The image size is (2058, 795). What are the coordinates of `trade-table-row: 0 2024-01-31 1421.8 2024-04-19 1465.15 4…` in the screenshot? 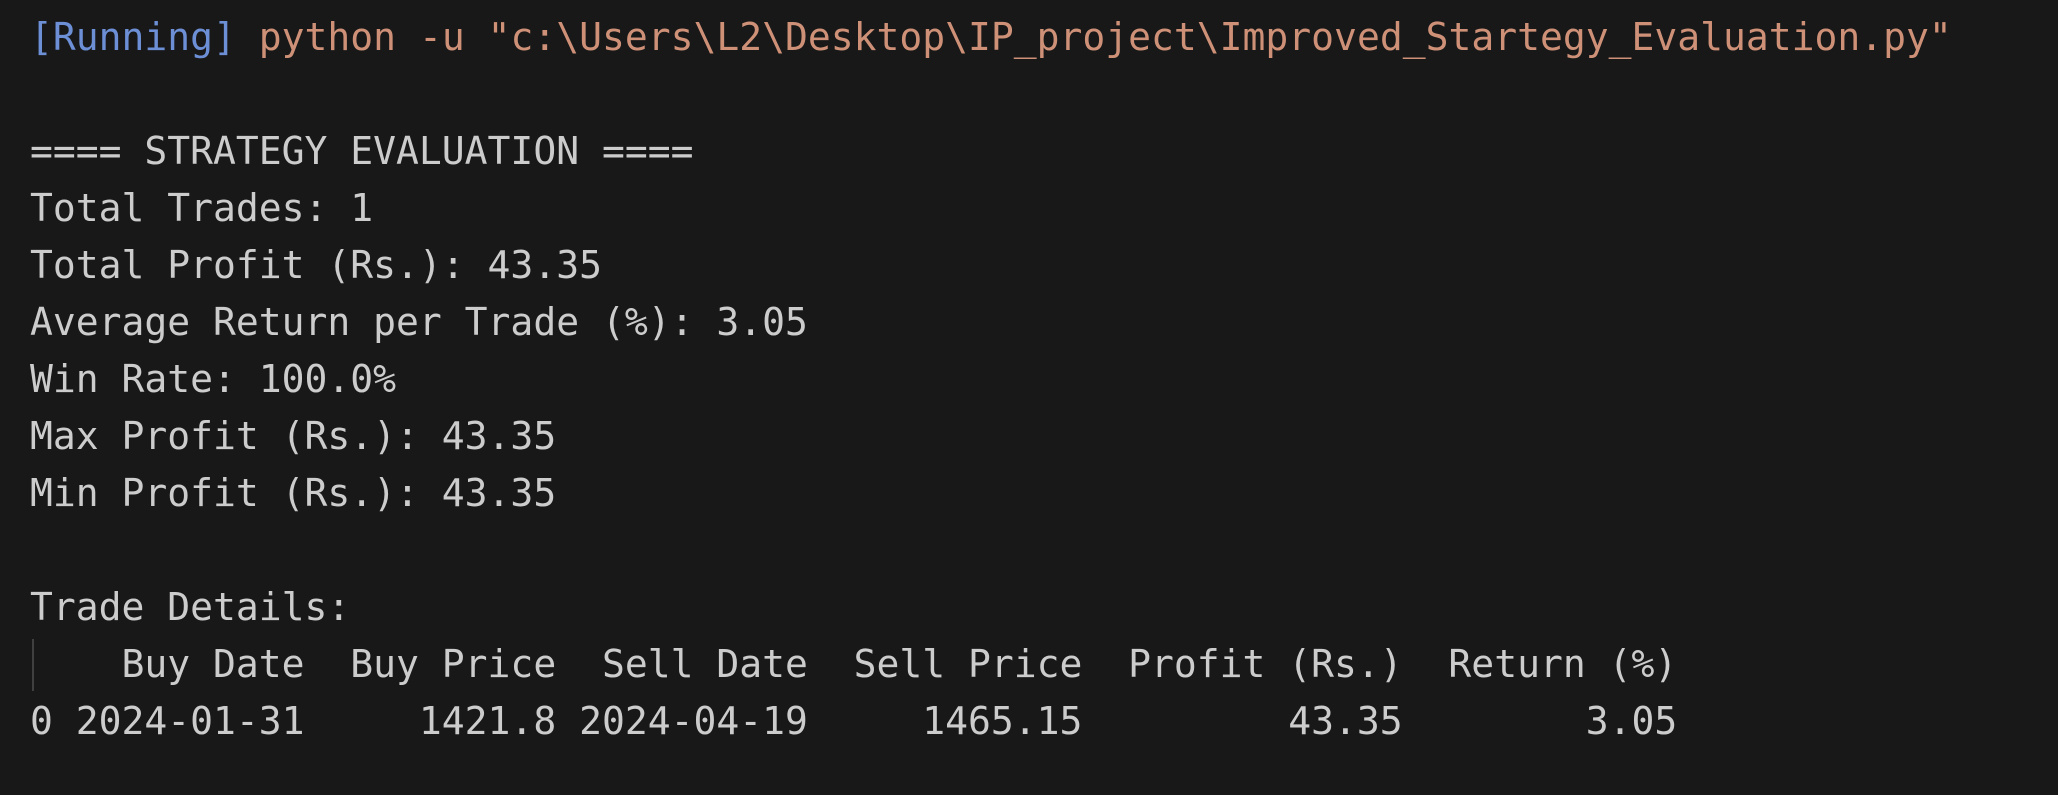 It's located at (854, 721).